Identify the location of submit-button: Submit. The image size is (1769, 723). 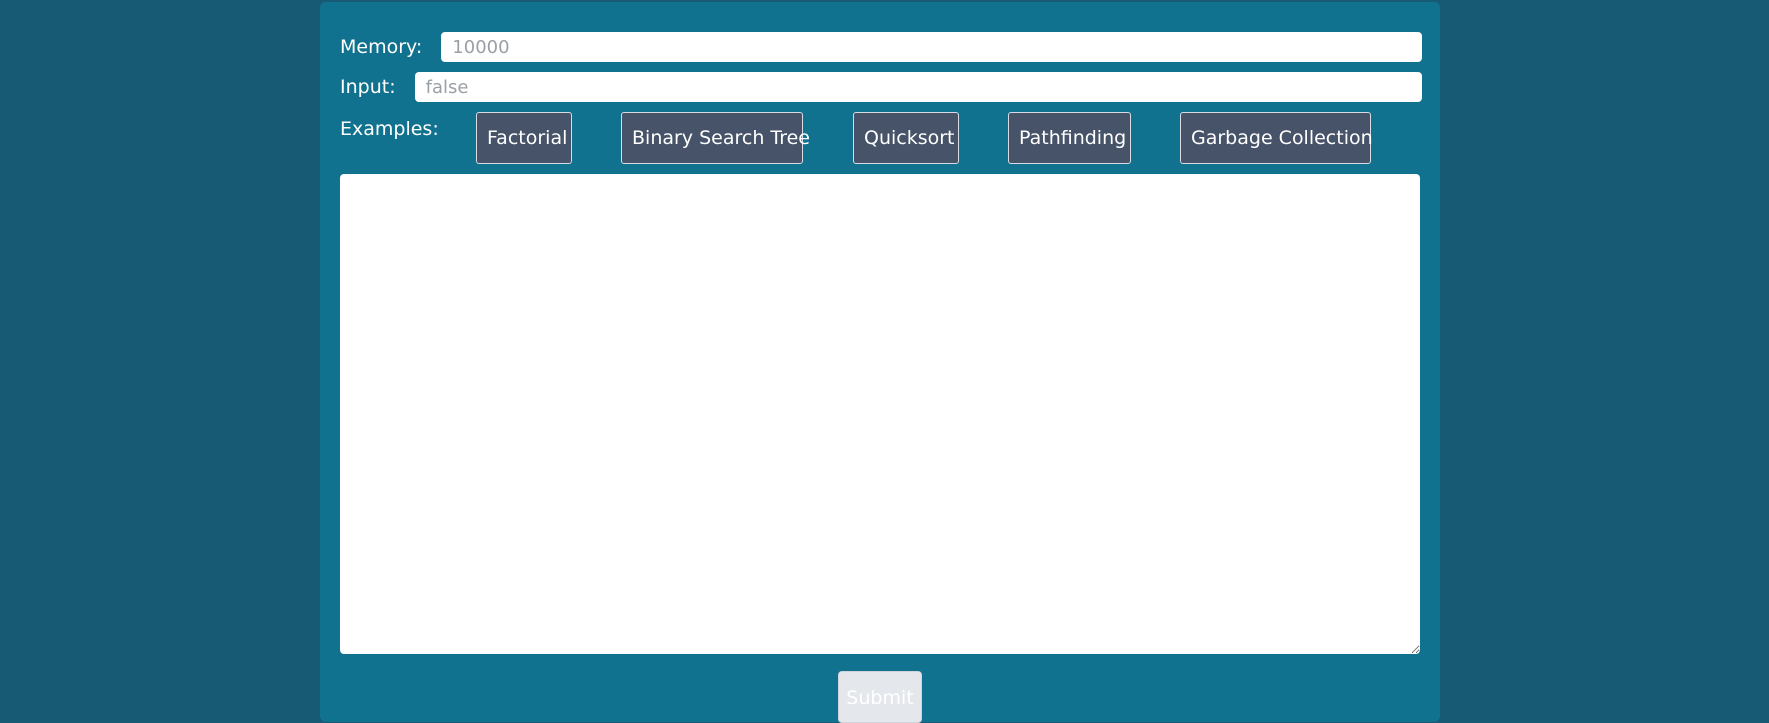
(880, 697).